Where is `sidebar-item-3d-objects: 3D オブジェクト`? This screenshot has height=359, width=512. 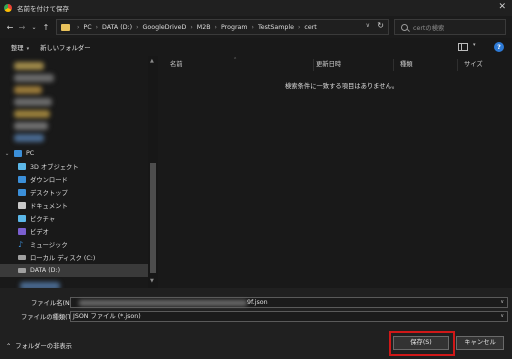
sidebar-item-3d-objects: 3D オブジェクト is located at coordinates (74, 166).